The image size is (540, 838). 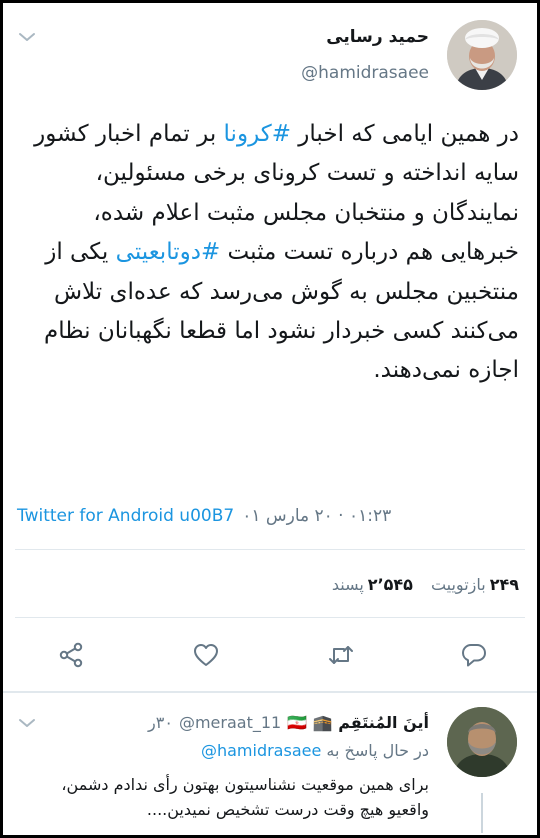 I want to click on likes-label: پسند, so click(x=347, y=584).